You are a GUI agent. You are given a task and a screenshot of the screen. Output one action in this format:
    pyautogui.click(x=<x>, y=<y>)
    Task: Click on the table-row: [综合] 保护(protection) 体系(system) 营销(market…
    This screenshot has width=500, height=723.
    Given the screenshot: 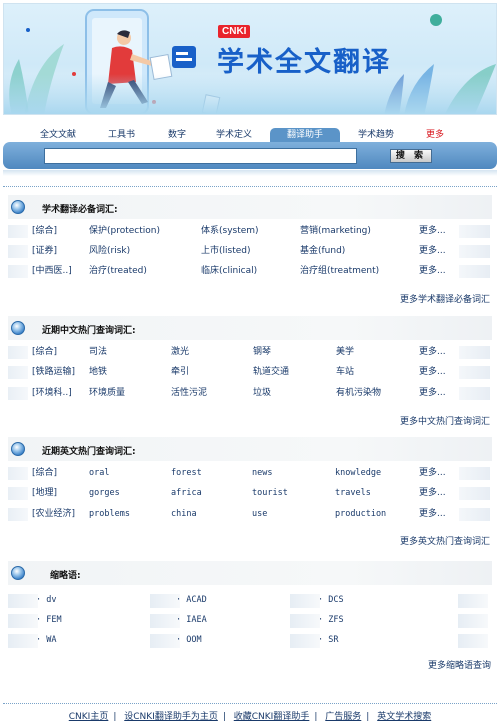 What is the action you would take?
    pyautogui.click(x=250, y=231)
    